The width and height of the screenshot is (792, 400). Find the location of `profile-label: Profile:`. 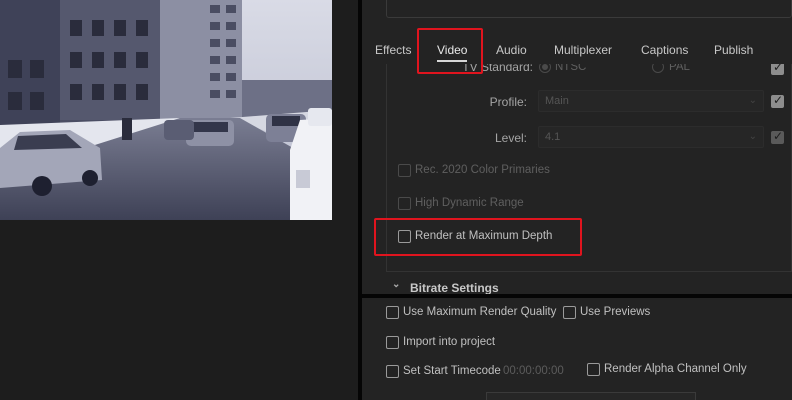

profile-label: Profile: is located at coordinates (508, 102).